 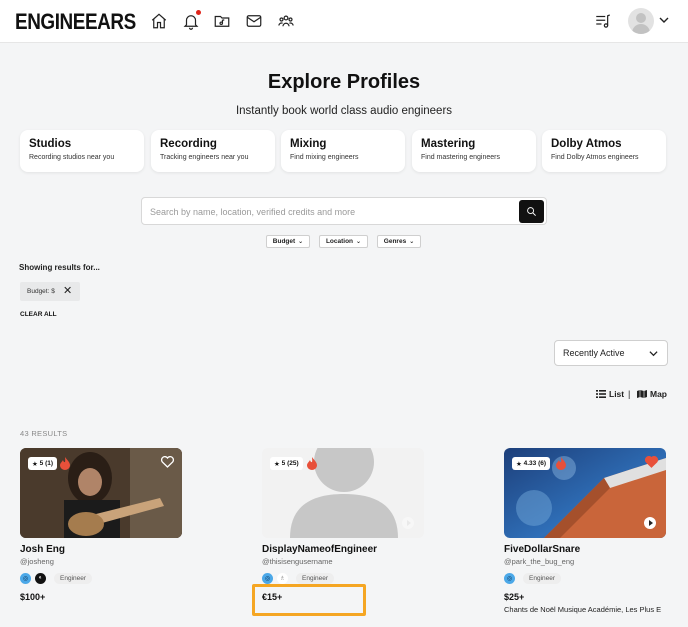 What do you see at coordinates (254, 21) in the screenshot?
I see `mail-icon` at bounding box center [254, 21].